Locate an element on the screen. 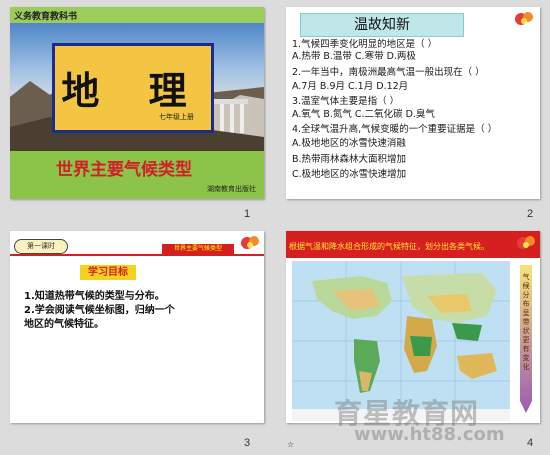 The height and width of the screenshot is (455, 550). slide-number-3: 3 is located at coordinates (247, 443).